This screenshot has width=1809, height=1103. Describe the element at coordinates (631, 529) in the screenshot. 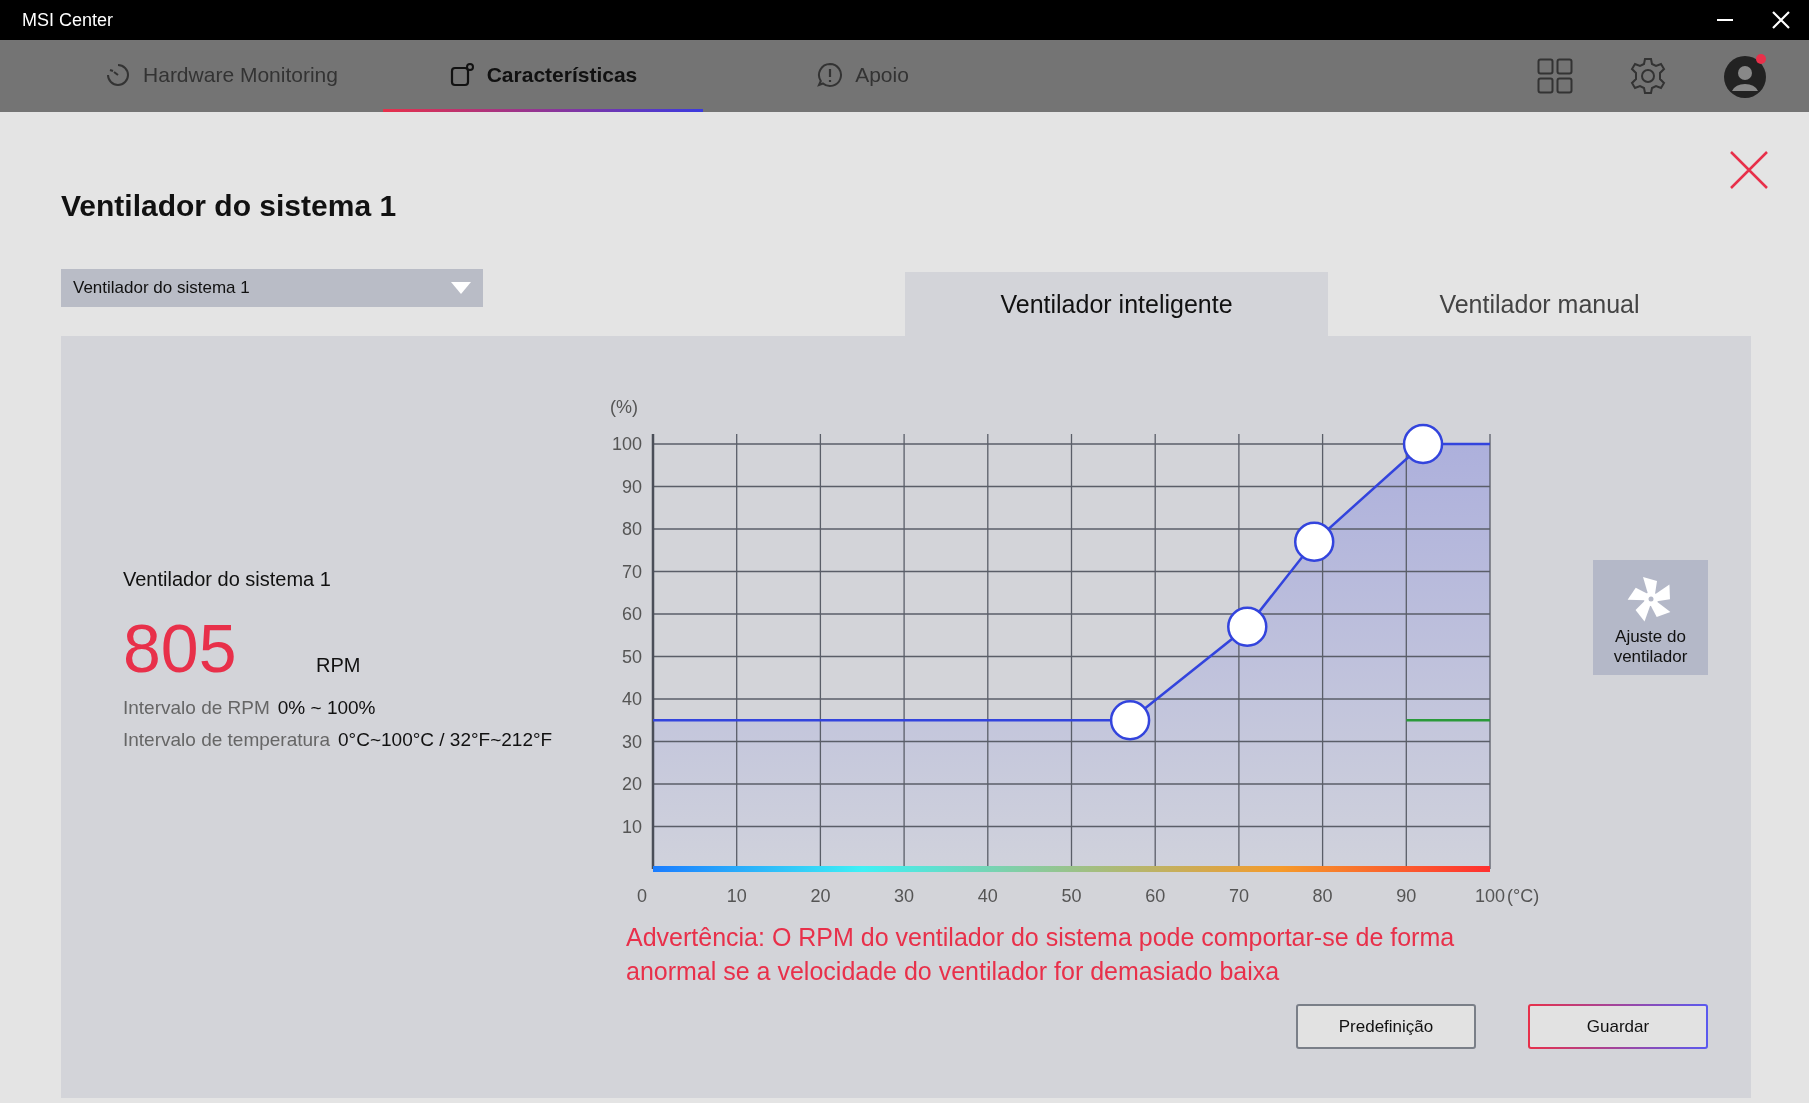

I see `y-tick-label: 80` at that location.